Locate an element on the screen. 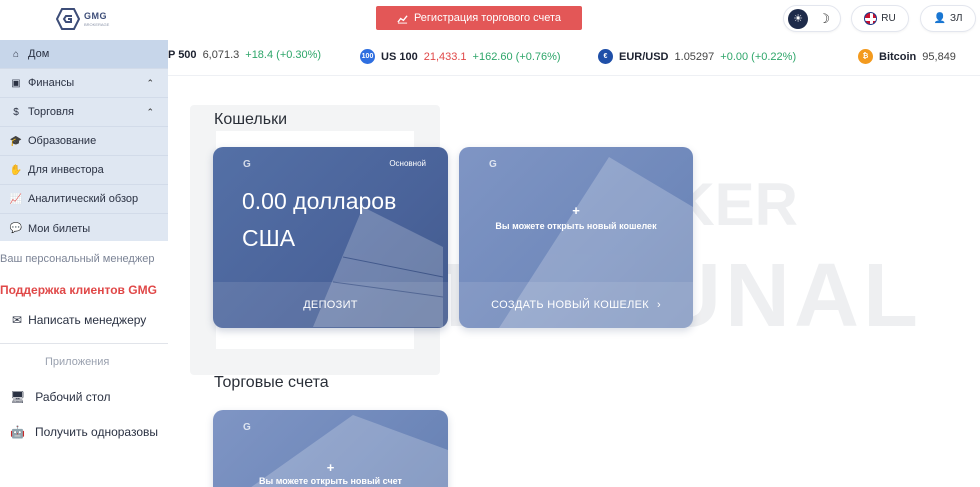 The width and height of the screenshot is (980, 487). desktop-label: Рабочий стол is located at coordinates (73, 397).